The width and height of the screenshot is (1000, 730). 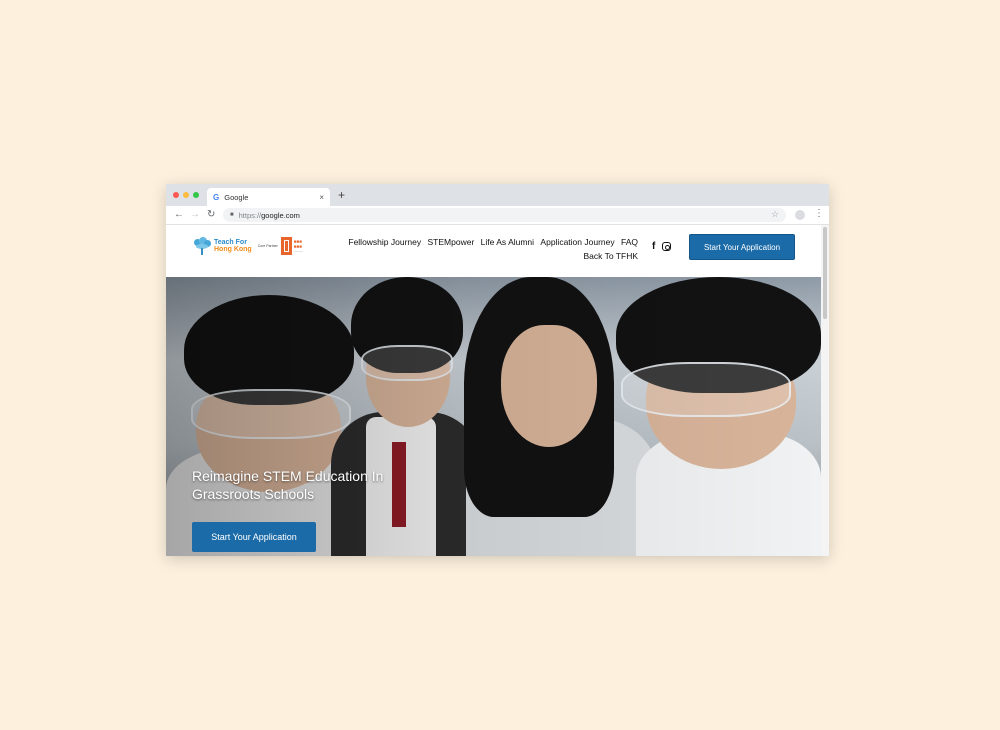 I want to click on nav-life-as-alumni: Life As Alumni, so click(x=507, y=242).